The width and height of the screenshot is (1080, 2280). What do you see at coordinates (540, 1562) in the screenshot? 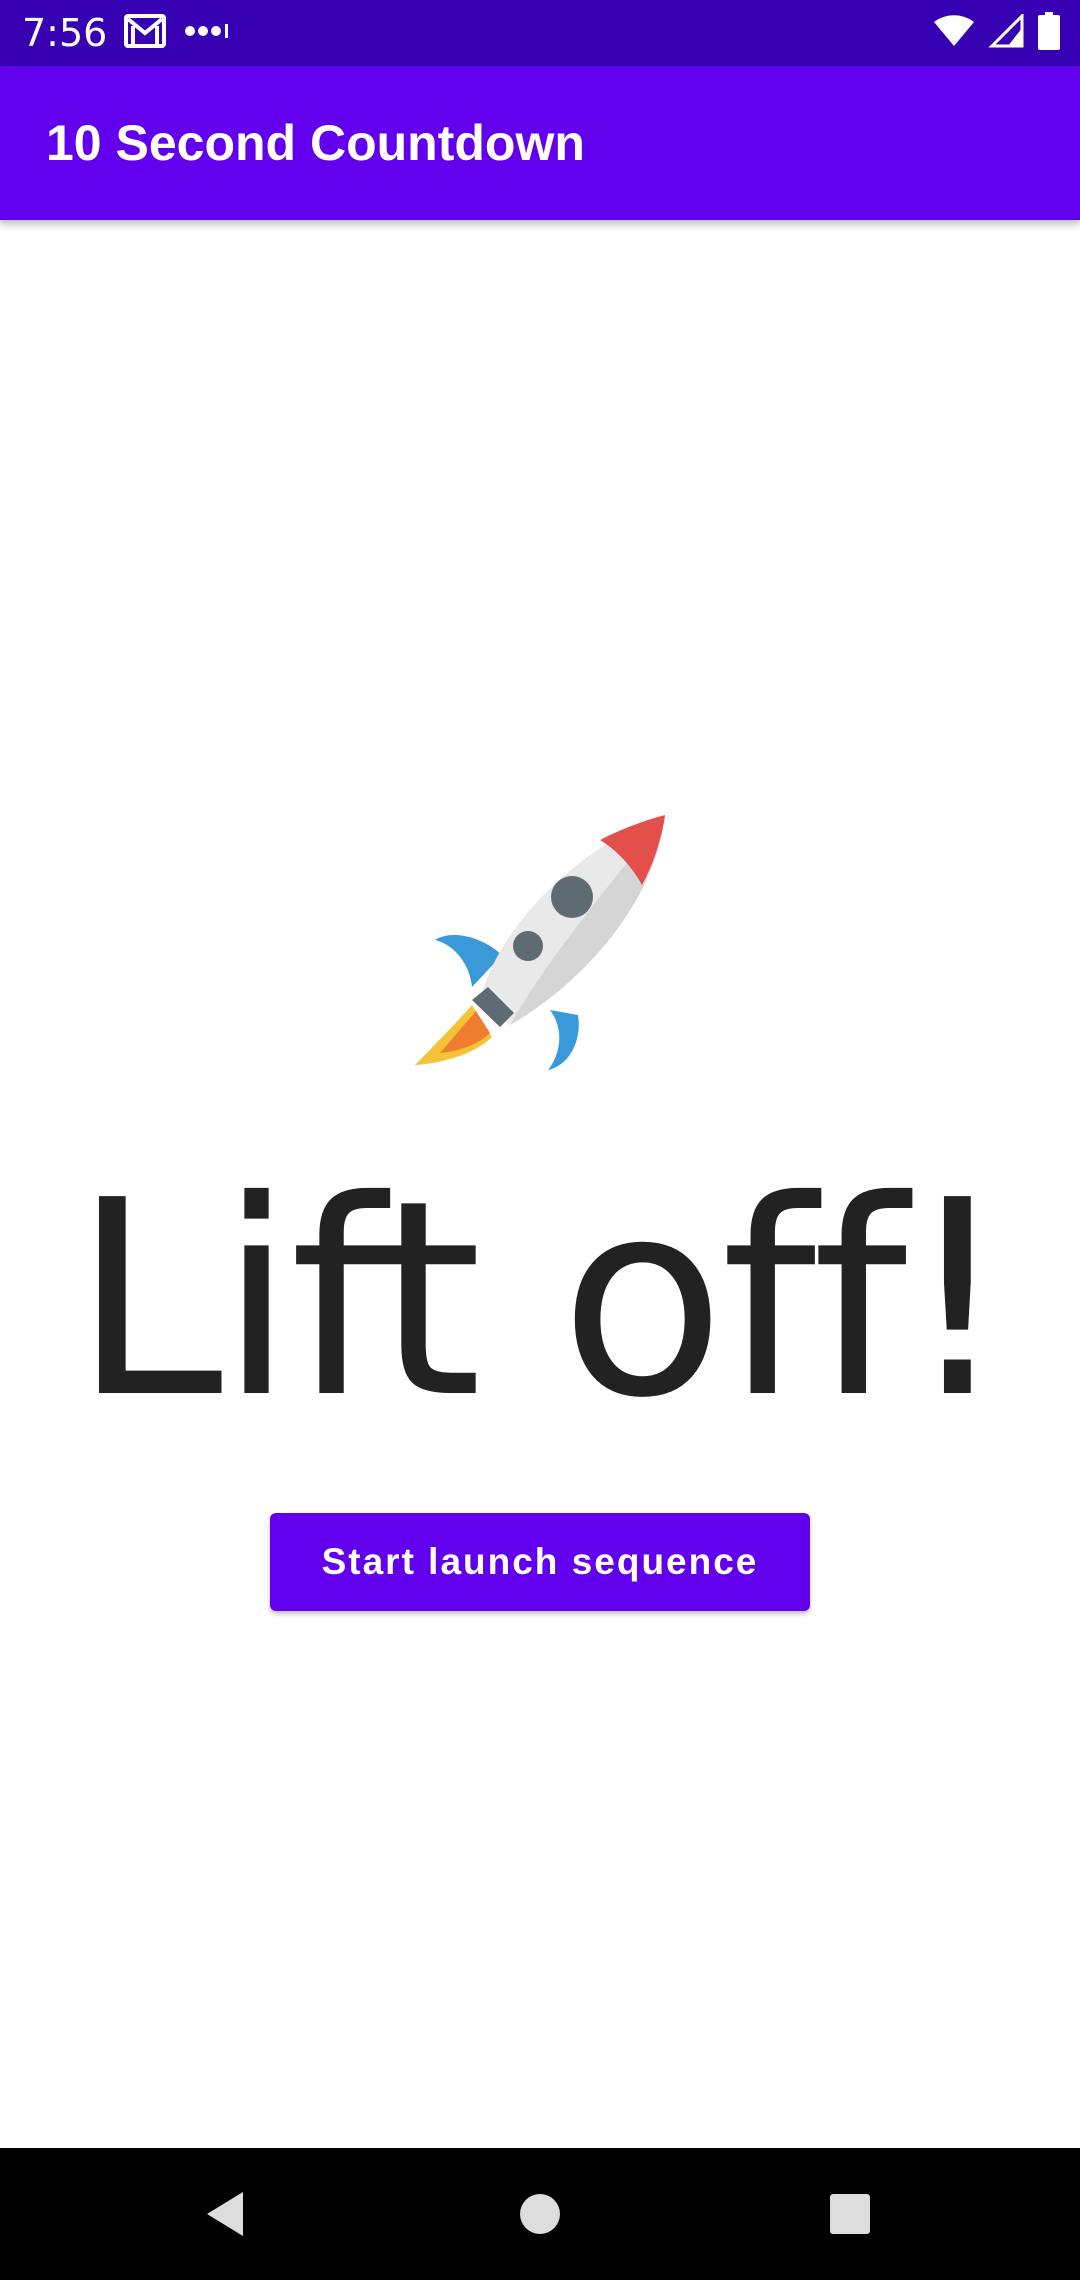
I see `start-launch-button: Start launch sequence` at bounding box center [540, 1562].